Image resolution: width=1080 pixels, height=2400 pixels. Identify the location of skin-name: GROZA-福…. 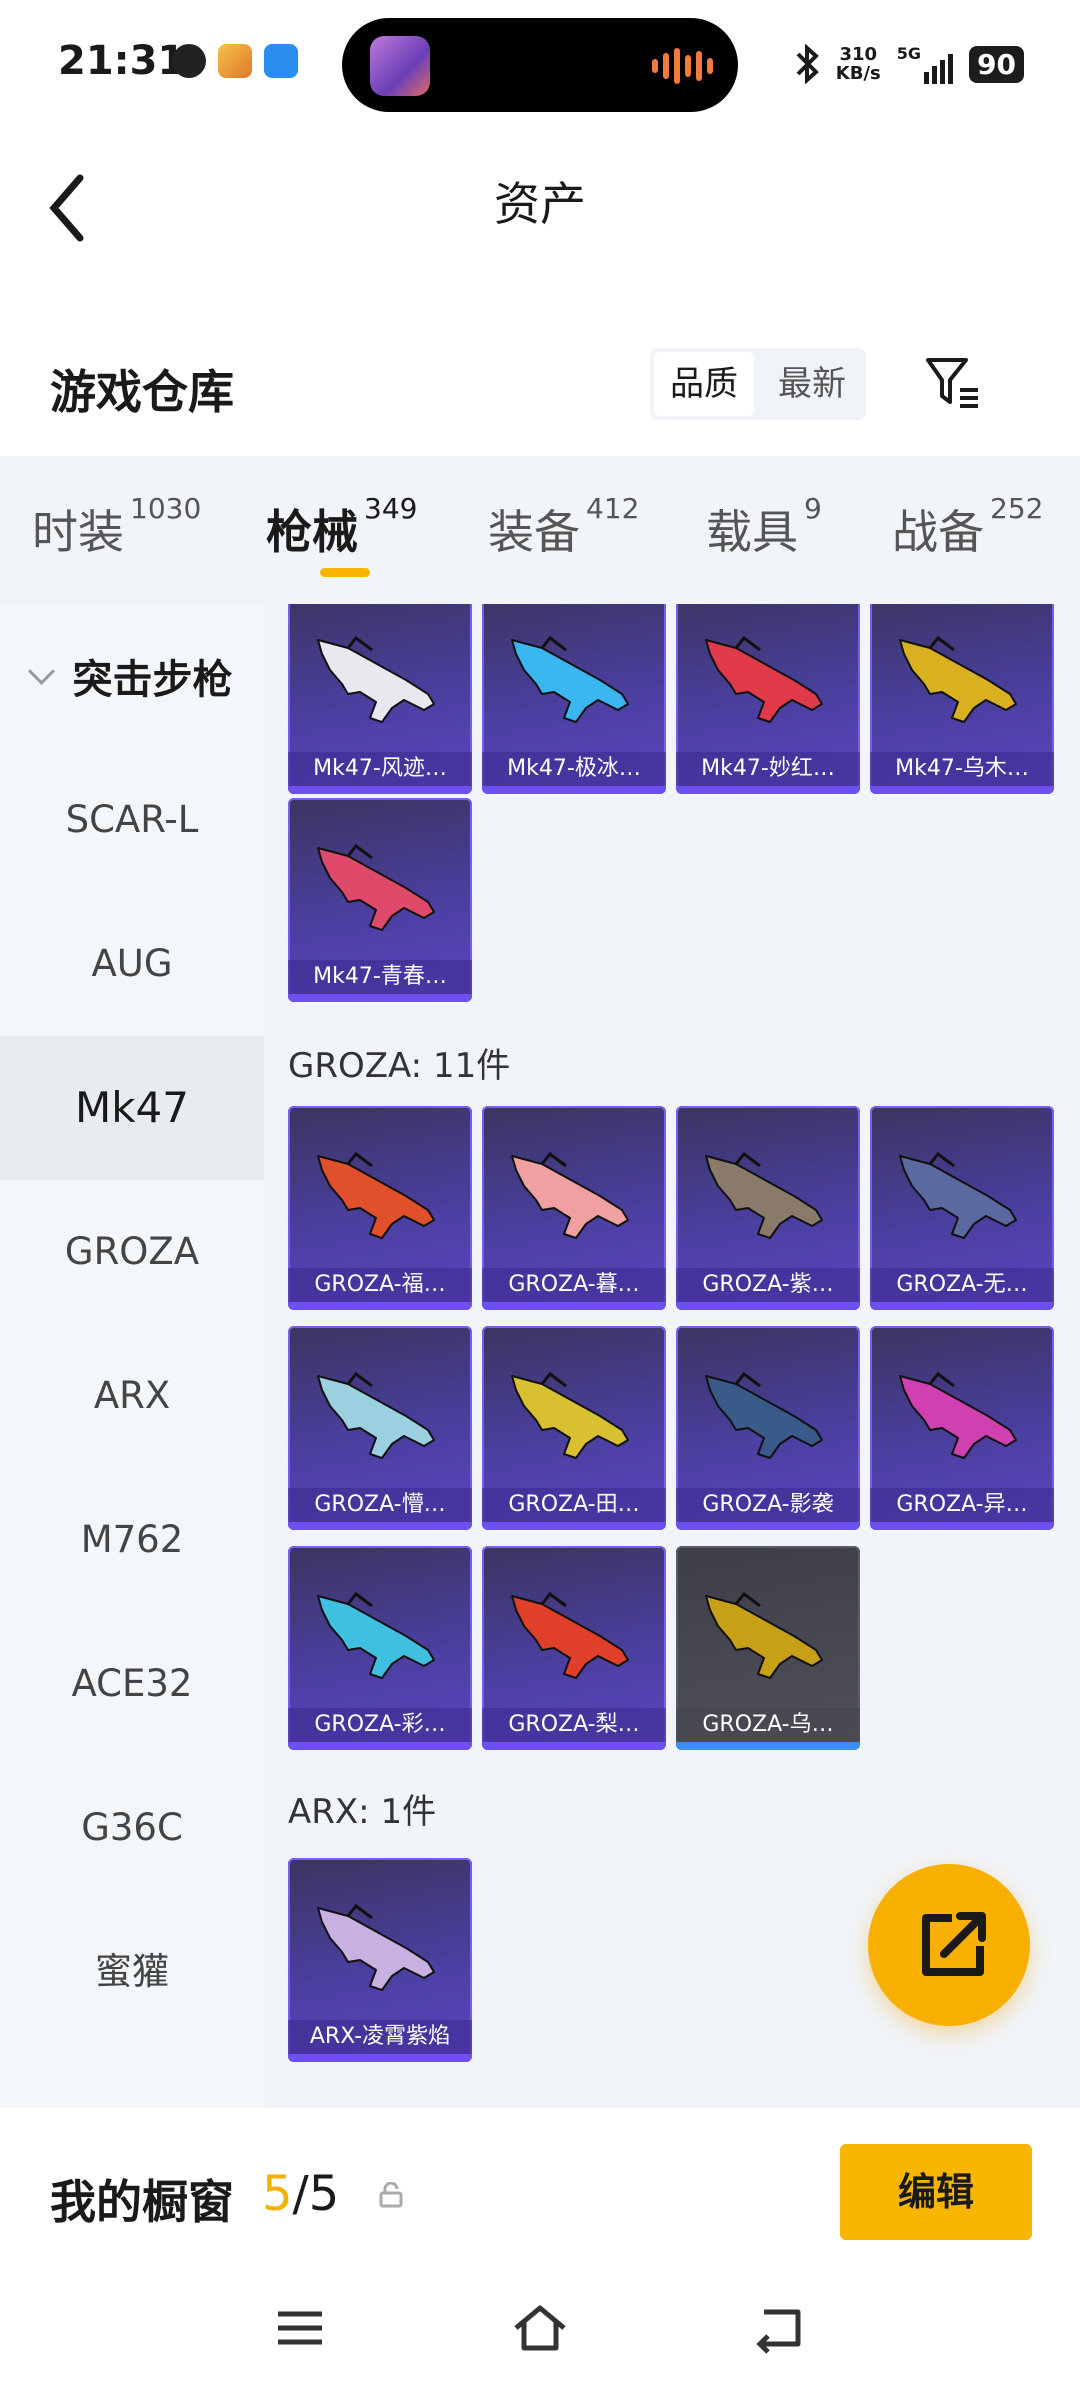
(380, 1285).